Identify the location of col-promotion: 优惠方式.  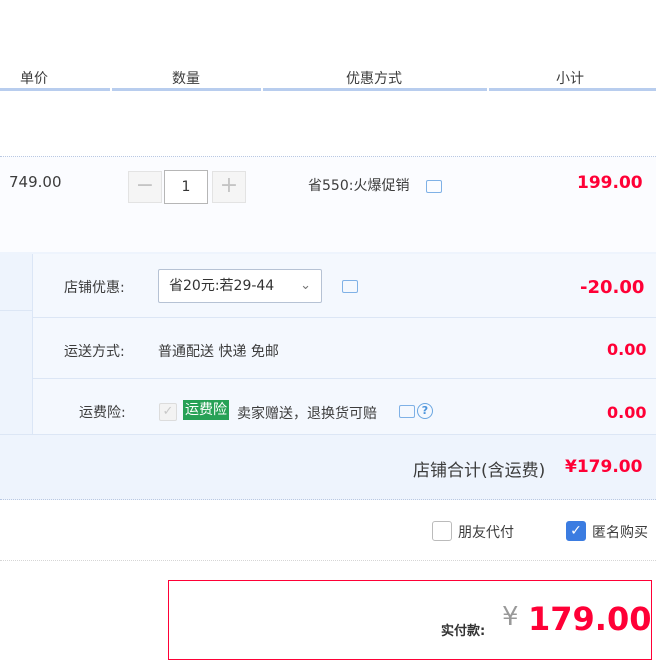
(374, 79).